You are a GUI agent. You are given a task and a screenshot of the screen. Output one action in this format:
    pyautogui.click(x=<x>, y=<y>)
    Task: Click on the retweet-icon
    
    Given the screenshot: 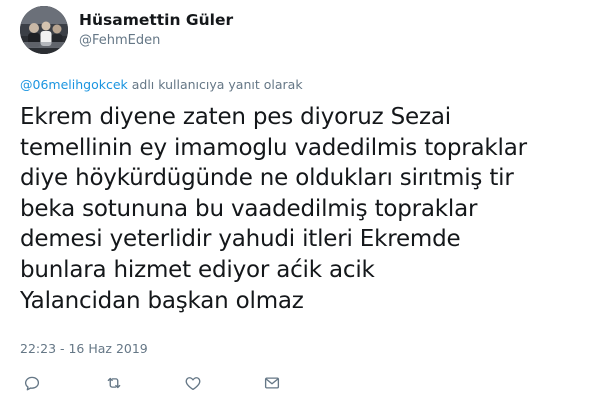 What is the action you would take?
    pyautogui.click(x=114, y=383)
    